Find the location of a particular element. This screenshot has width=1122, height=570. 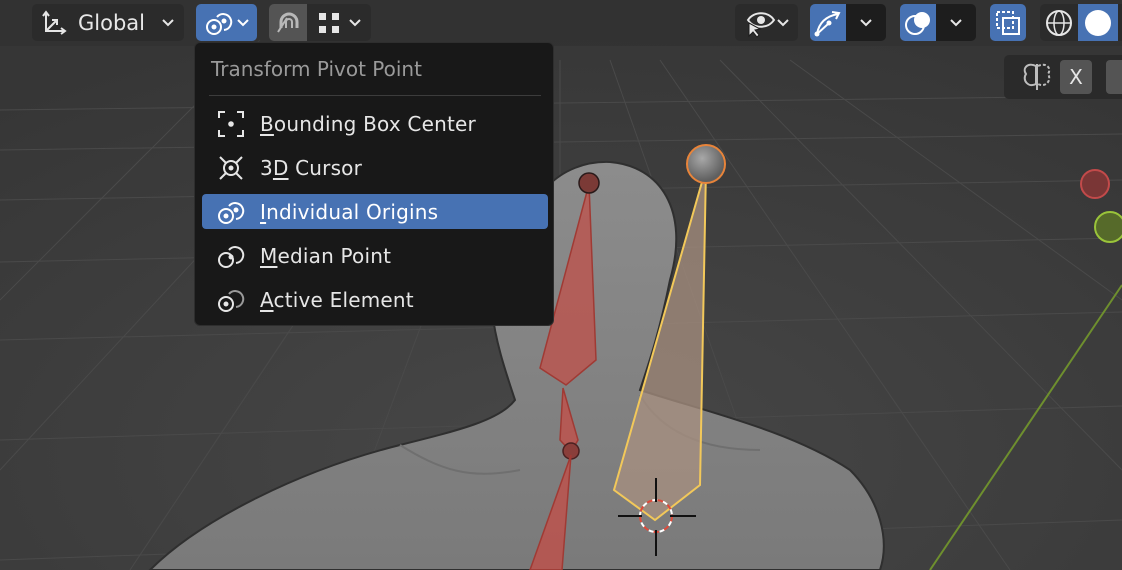

mirror-butterfly-icon is located at coordinates (1037, 77).